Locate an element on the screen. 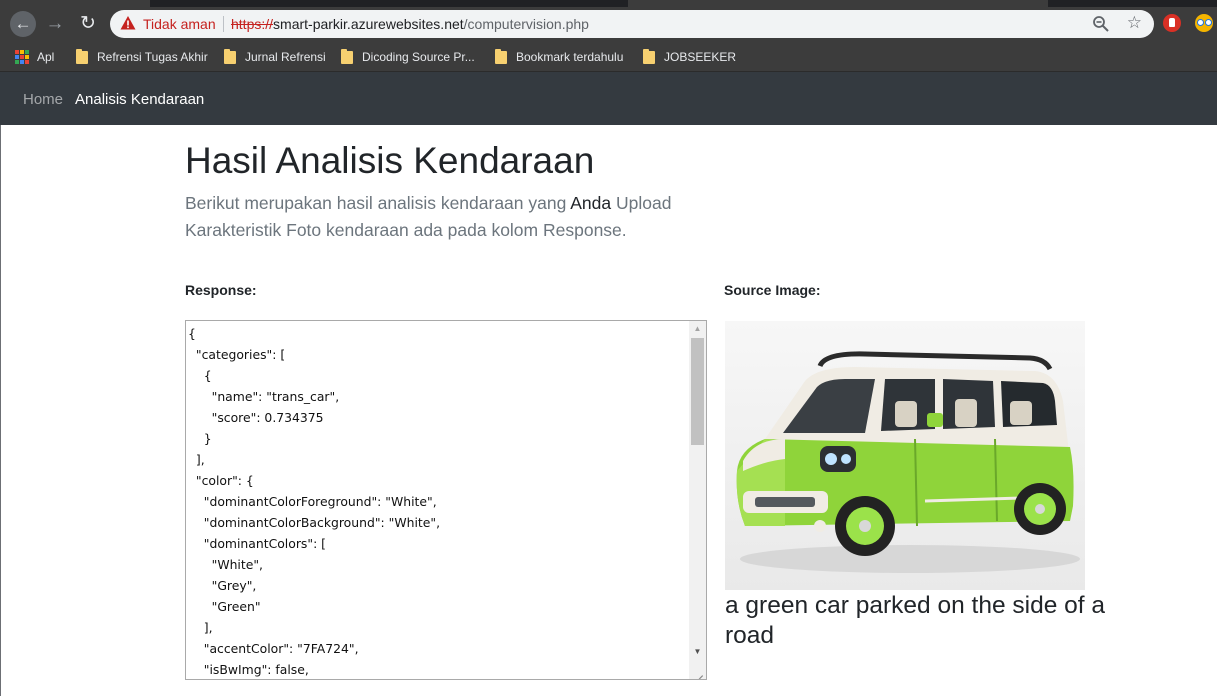 Image resolution: width=1217 pixels, height=696 pixels. bookmark-item: Jurnal Refrensi is located at coordinates (275, 57).